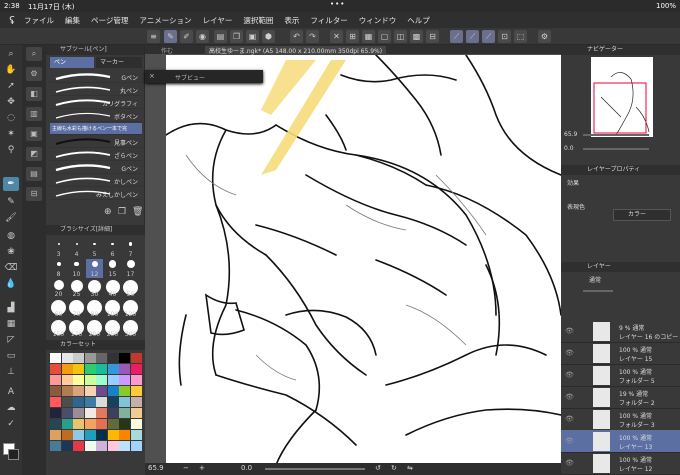 The height and width of the screenshot is (475, 680). I want to click on copy-subtool-icon: ❐, so click(122, 212).